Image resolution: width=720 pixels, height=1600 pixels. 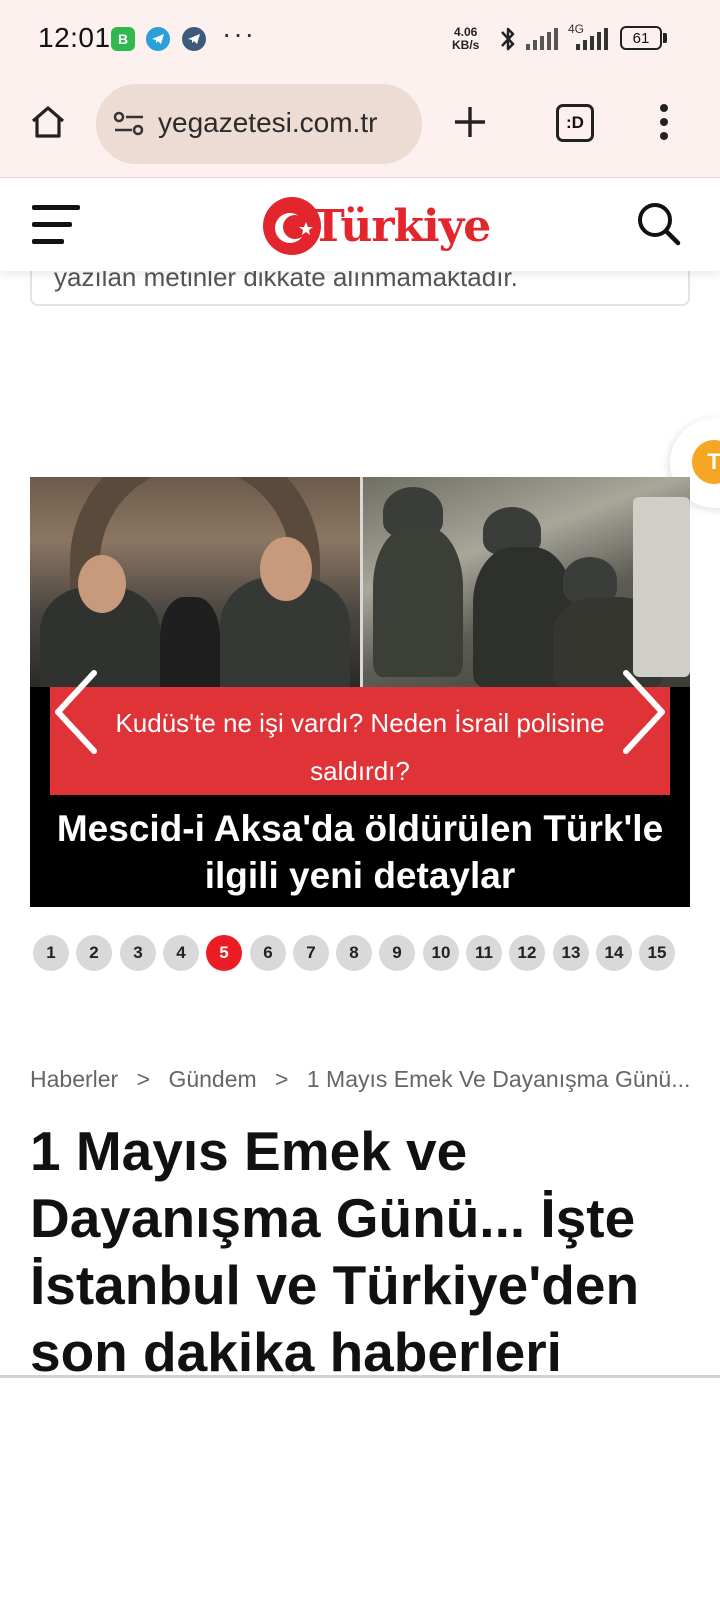 I want to click on page-dot-12: 12, so click(x=527, y=953).